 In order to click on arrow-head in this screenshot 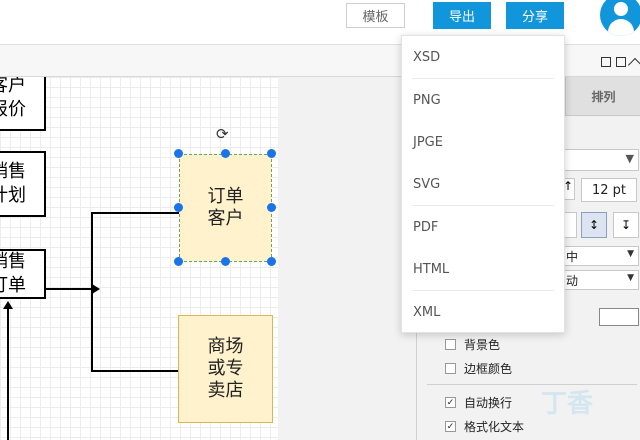, I will do `click(96, 289)`.